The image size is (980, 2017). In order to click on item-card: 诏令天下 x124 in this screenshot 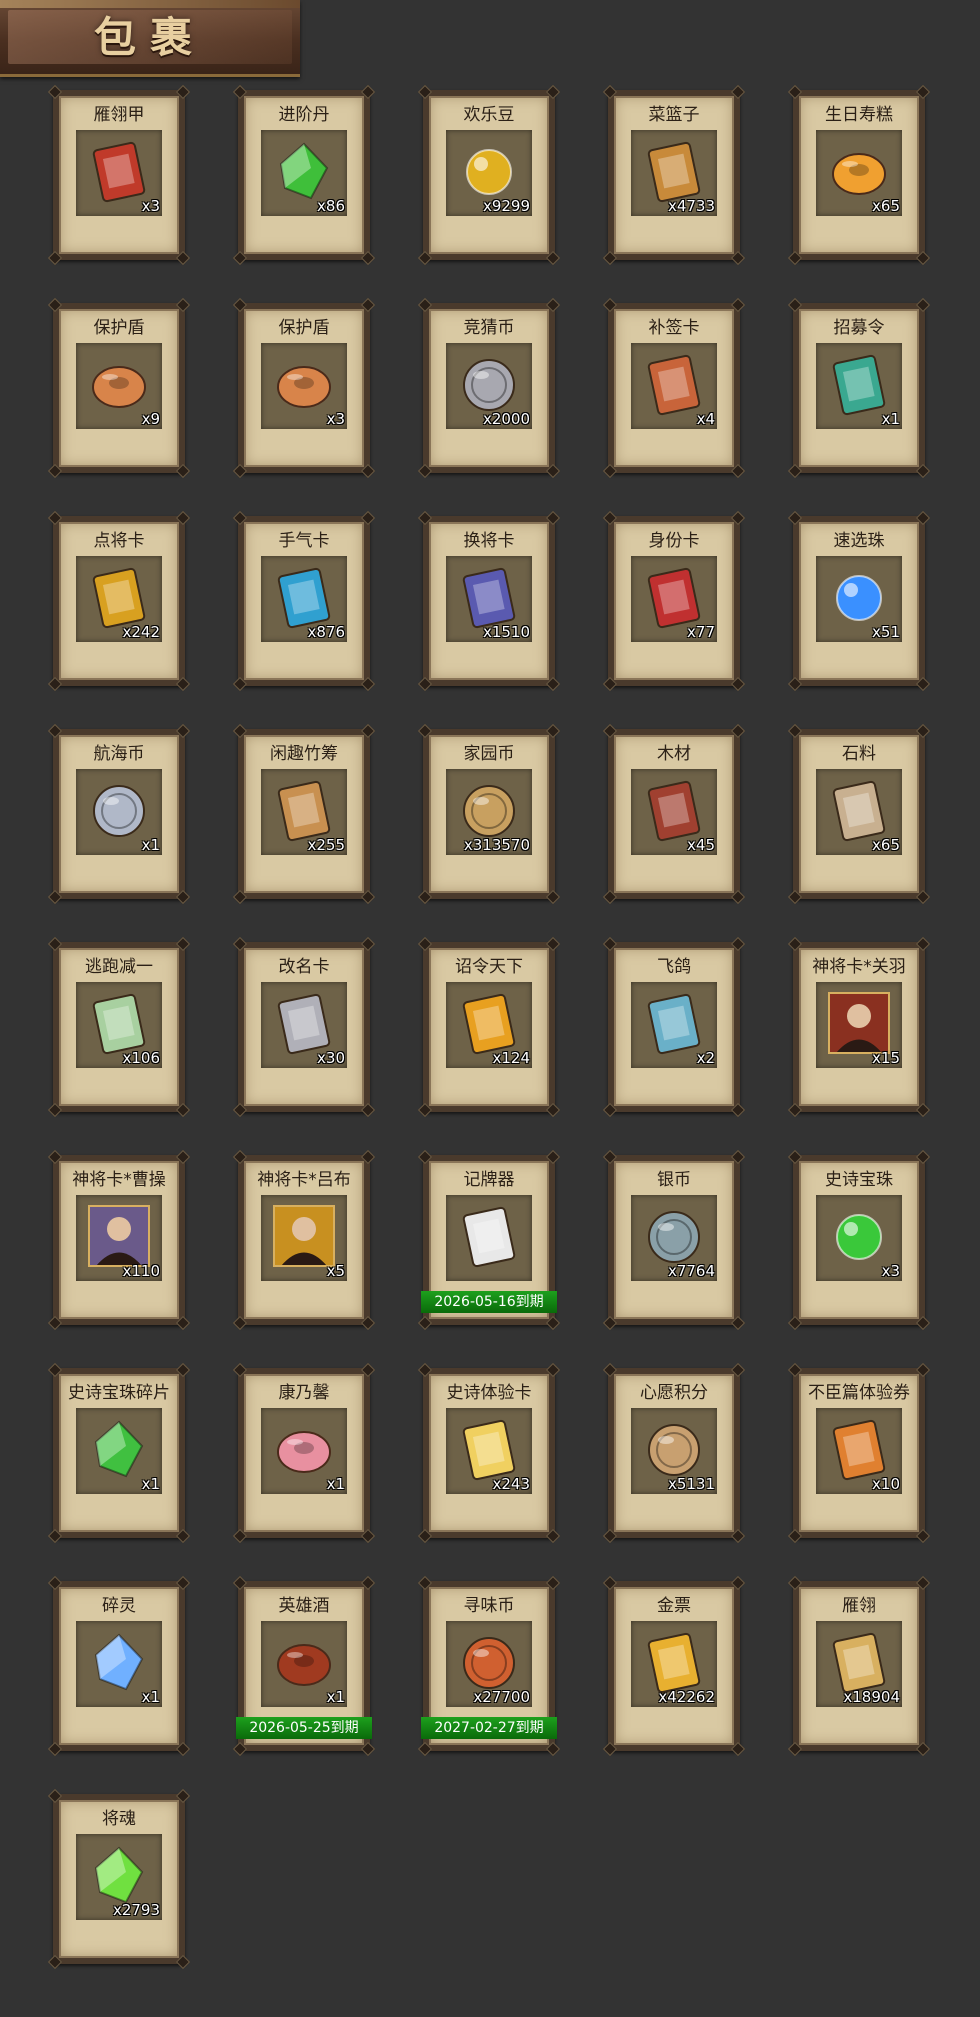, I will do `click(489, 1027)`.